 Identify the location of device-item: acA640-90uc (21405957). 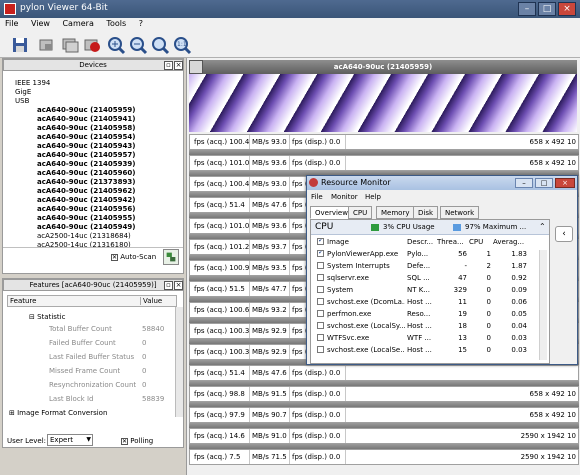
(86, 155).